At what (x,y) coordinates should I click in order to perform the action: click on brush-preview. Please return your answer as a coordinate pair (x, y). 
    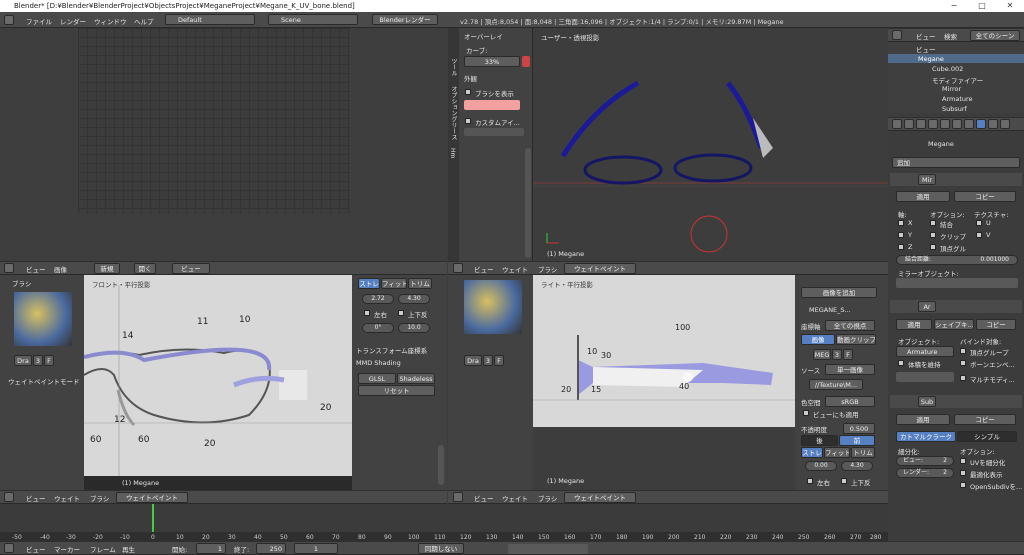
    Looking at the image, I should click on (43, 319).